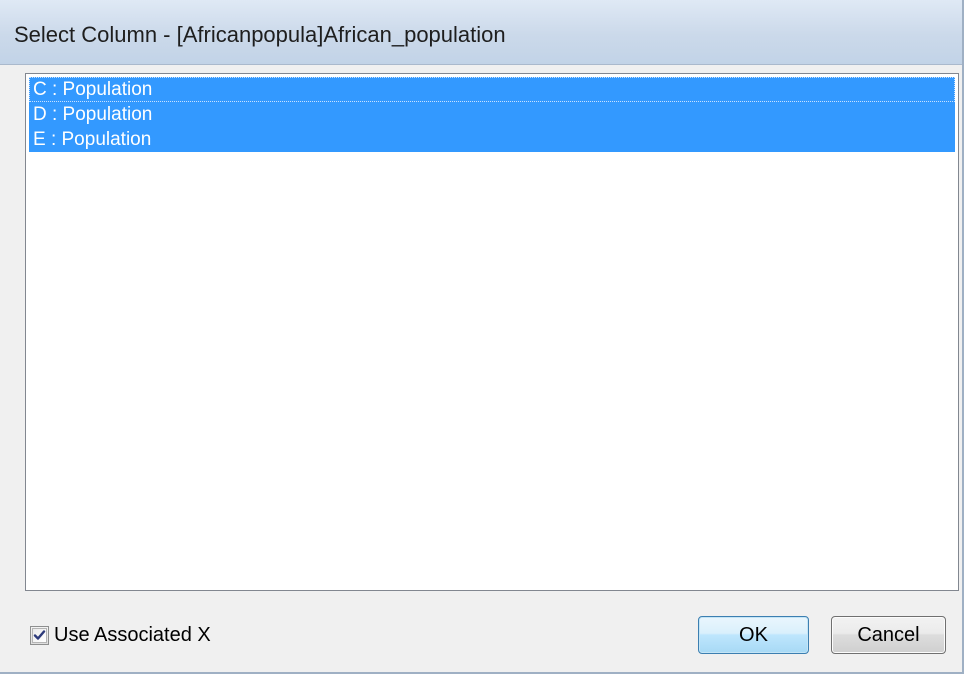 The image size is (966, 676). I want to click on use-associated-x-option: Use Associated X, so click(120, 635).